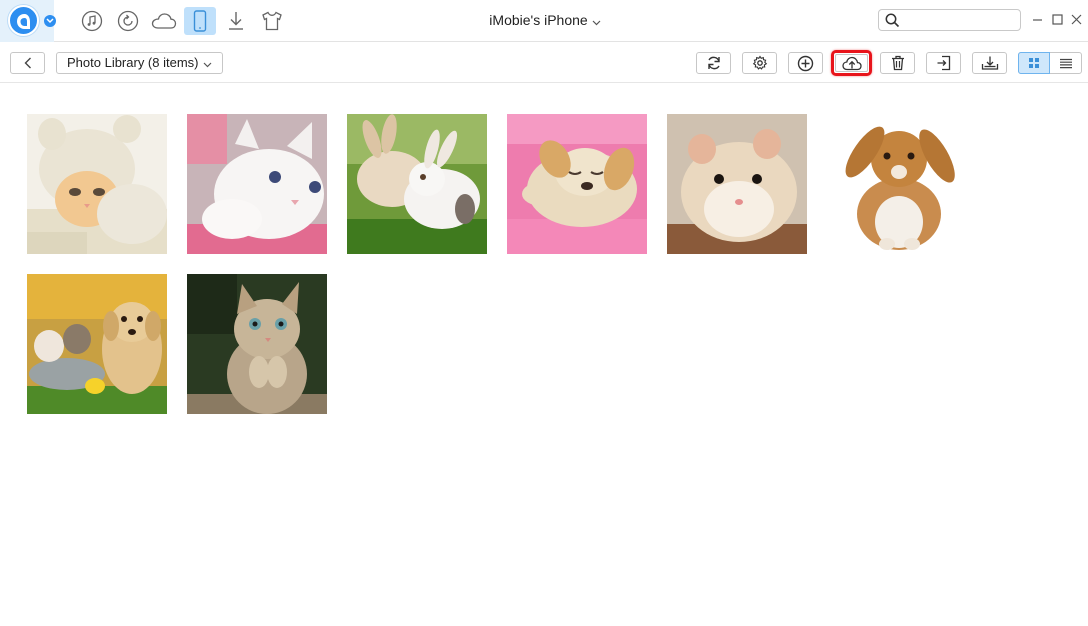 The height and width of the screenshot is (626, 1088). I want to click on maximize-icon, so click(1057, 19).